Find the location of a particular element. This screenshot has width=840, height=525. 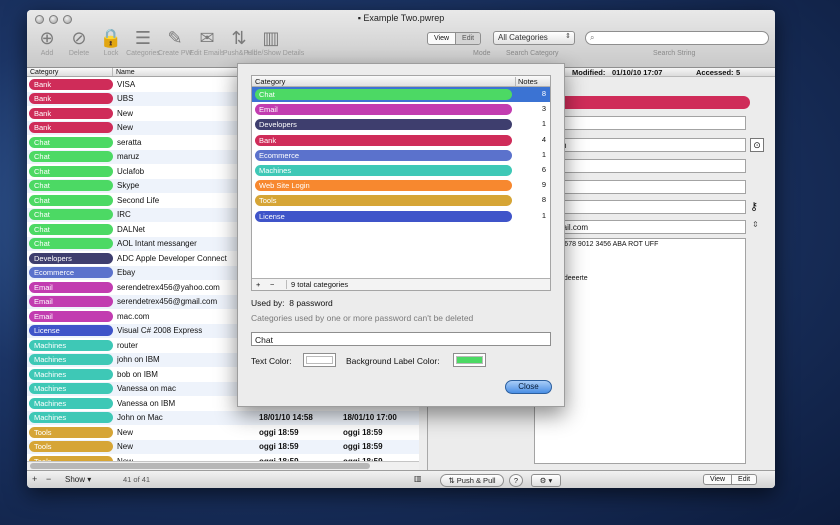

category-row: Tools 8 is located at coordinates (401, 200).